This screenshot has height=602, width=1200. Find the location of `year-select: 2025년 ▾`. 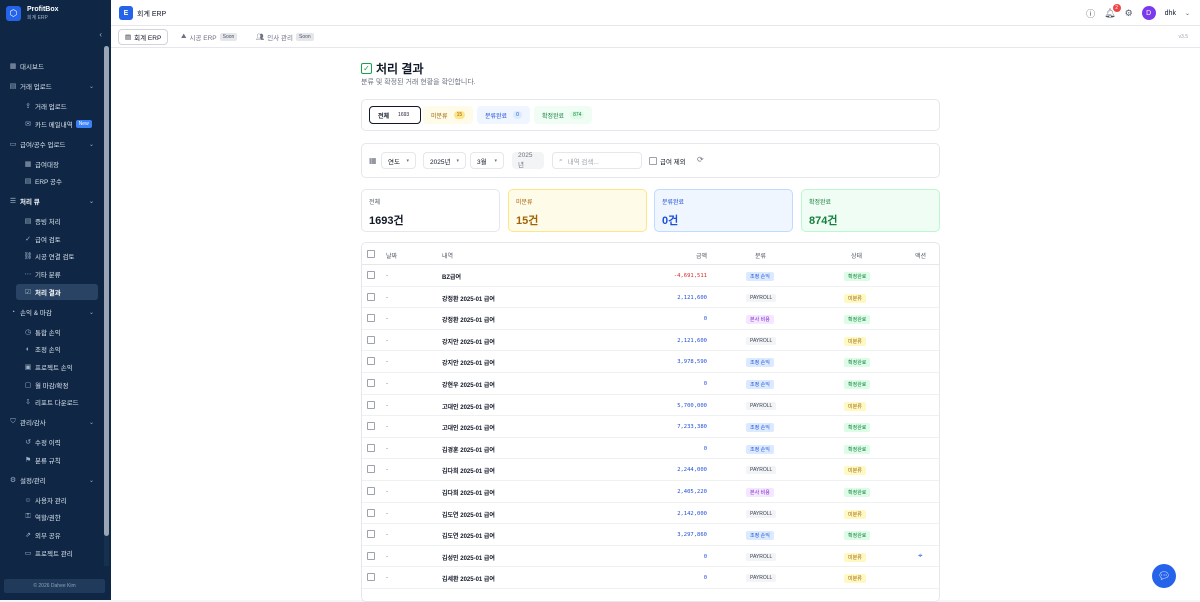

year-select: 2025년 ▾ is located at coordinates (444, 160).